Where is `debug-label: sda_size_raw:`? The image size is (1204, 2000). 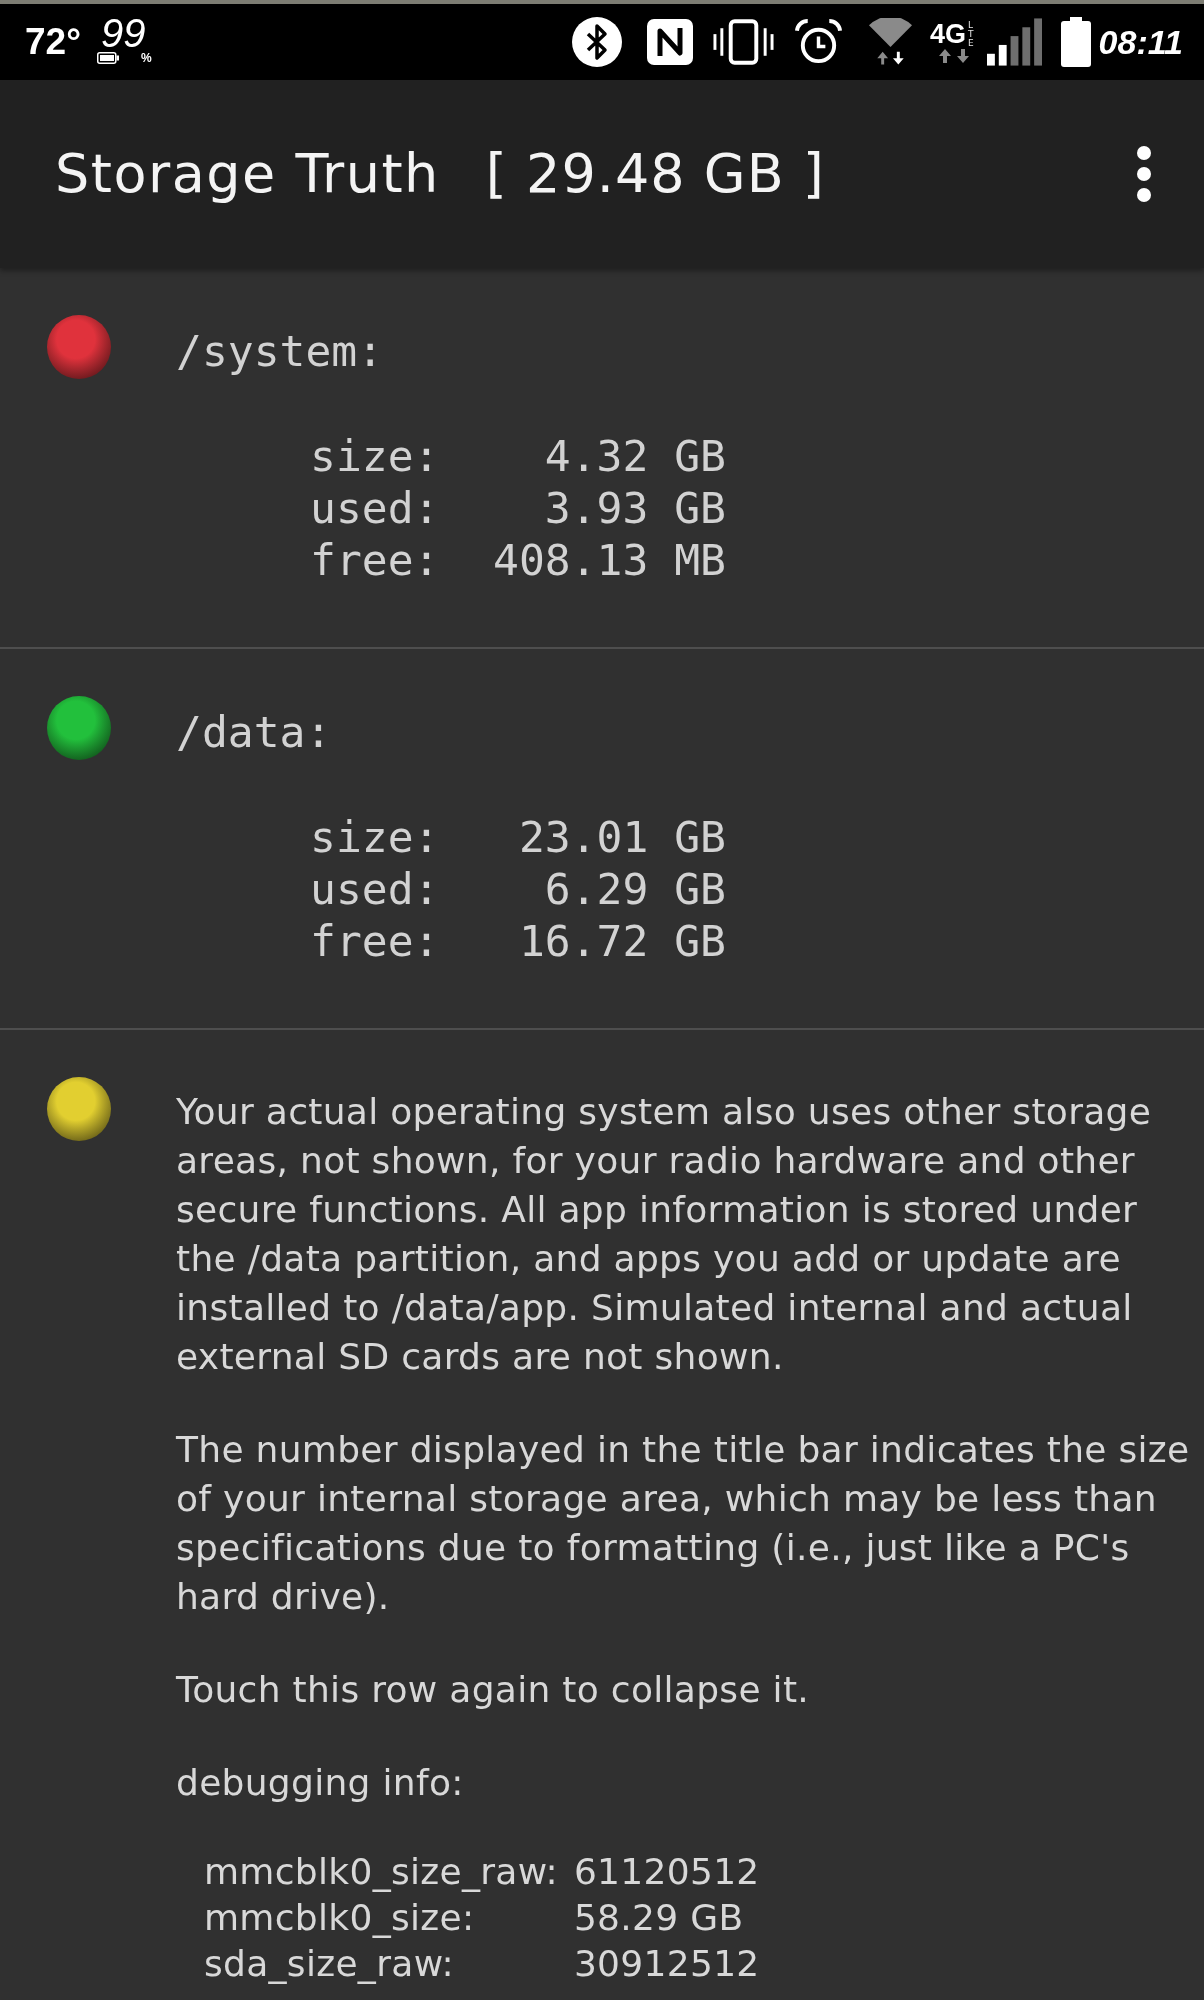 debug-label: sda_size_raw: is located at coordinates (329, 1964).